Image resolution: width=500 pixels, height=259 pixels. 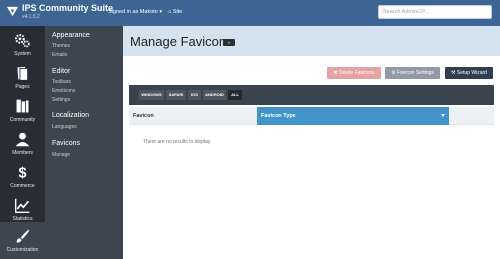 I want to click on dollar-icon: $, so click(x=22, y=173).